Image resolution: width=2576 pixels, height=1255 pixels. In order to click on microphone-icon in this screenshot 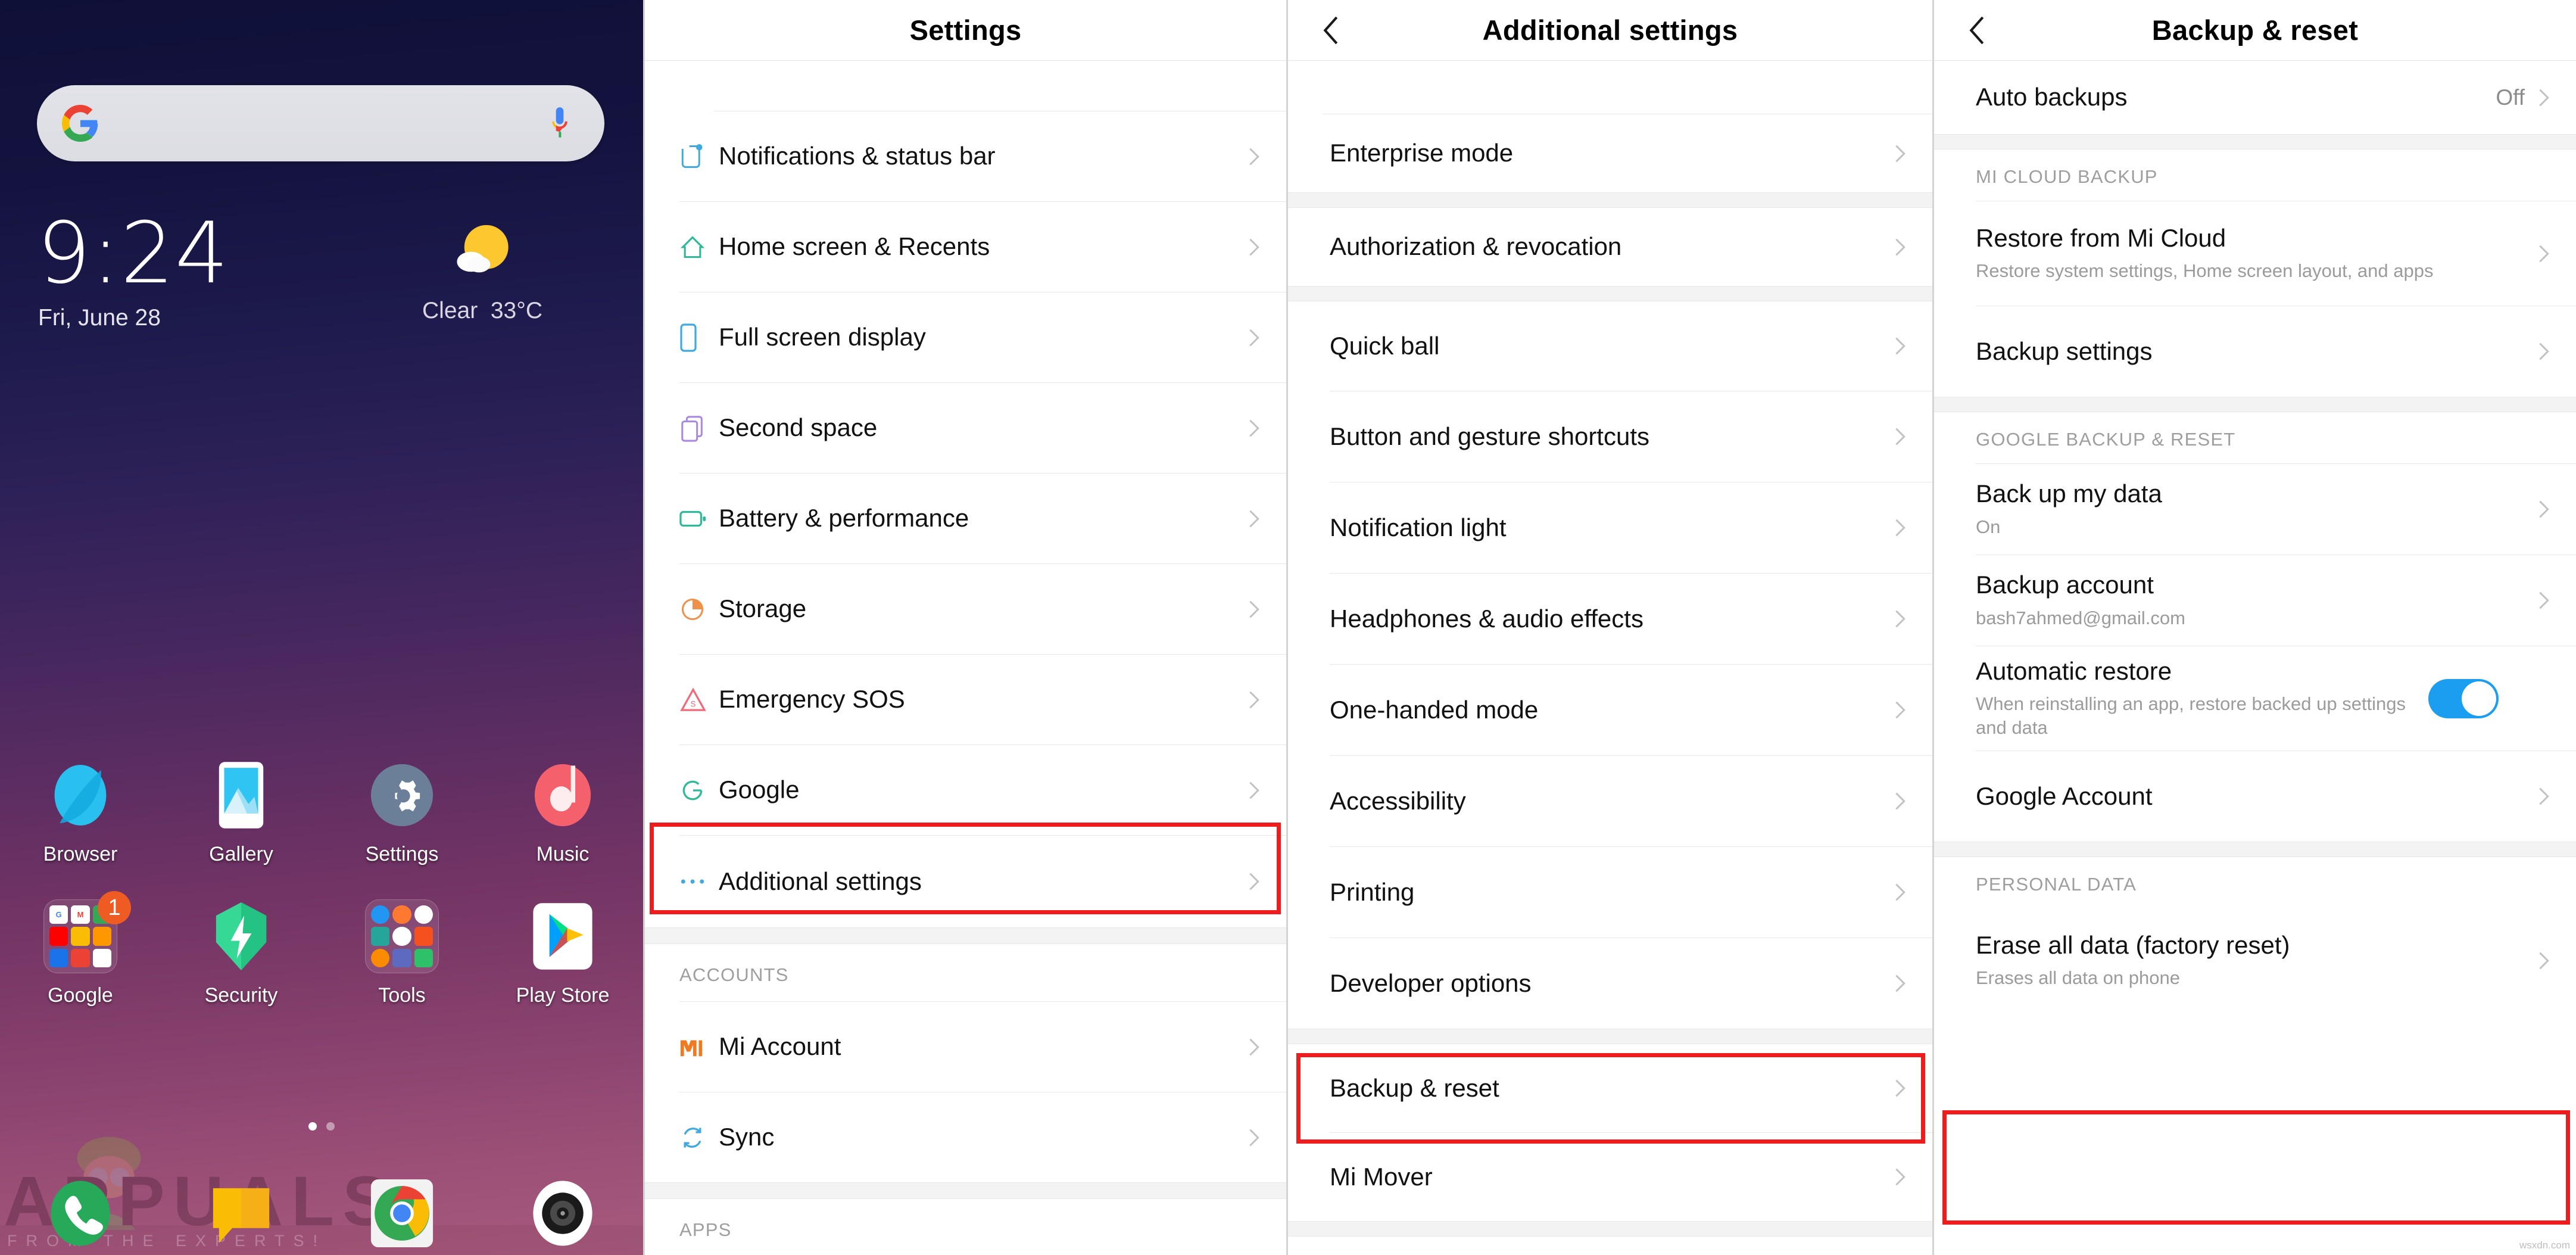, I will do `click(559, 123)`.